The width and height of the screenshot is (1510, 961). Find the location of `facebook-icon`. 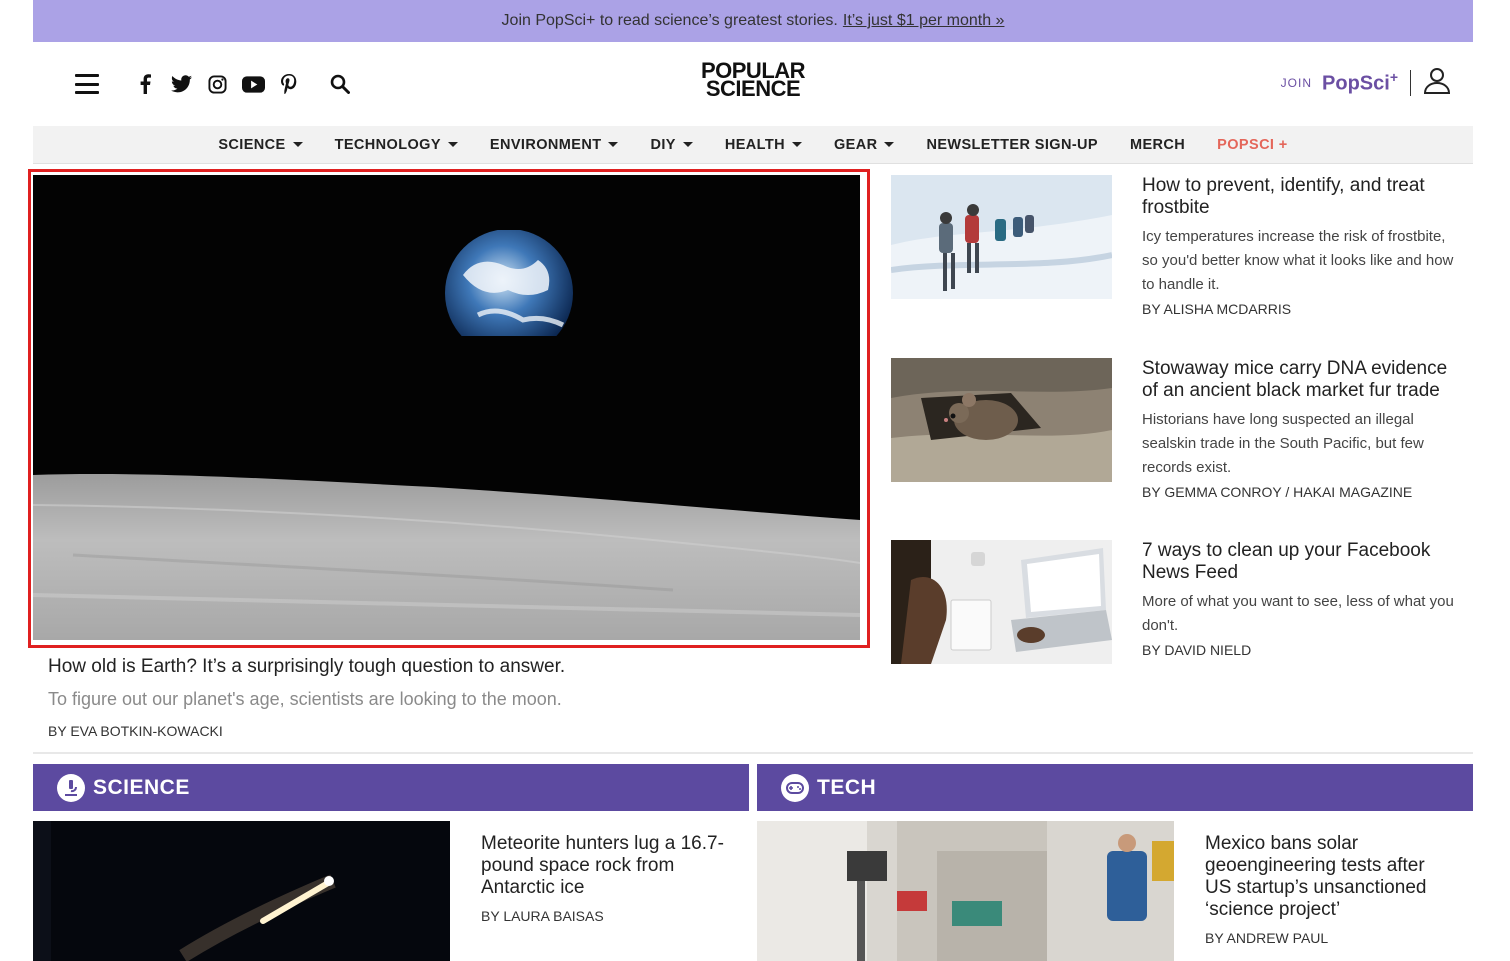

facebook-icon is located at coordinates (145, 84).